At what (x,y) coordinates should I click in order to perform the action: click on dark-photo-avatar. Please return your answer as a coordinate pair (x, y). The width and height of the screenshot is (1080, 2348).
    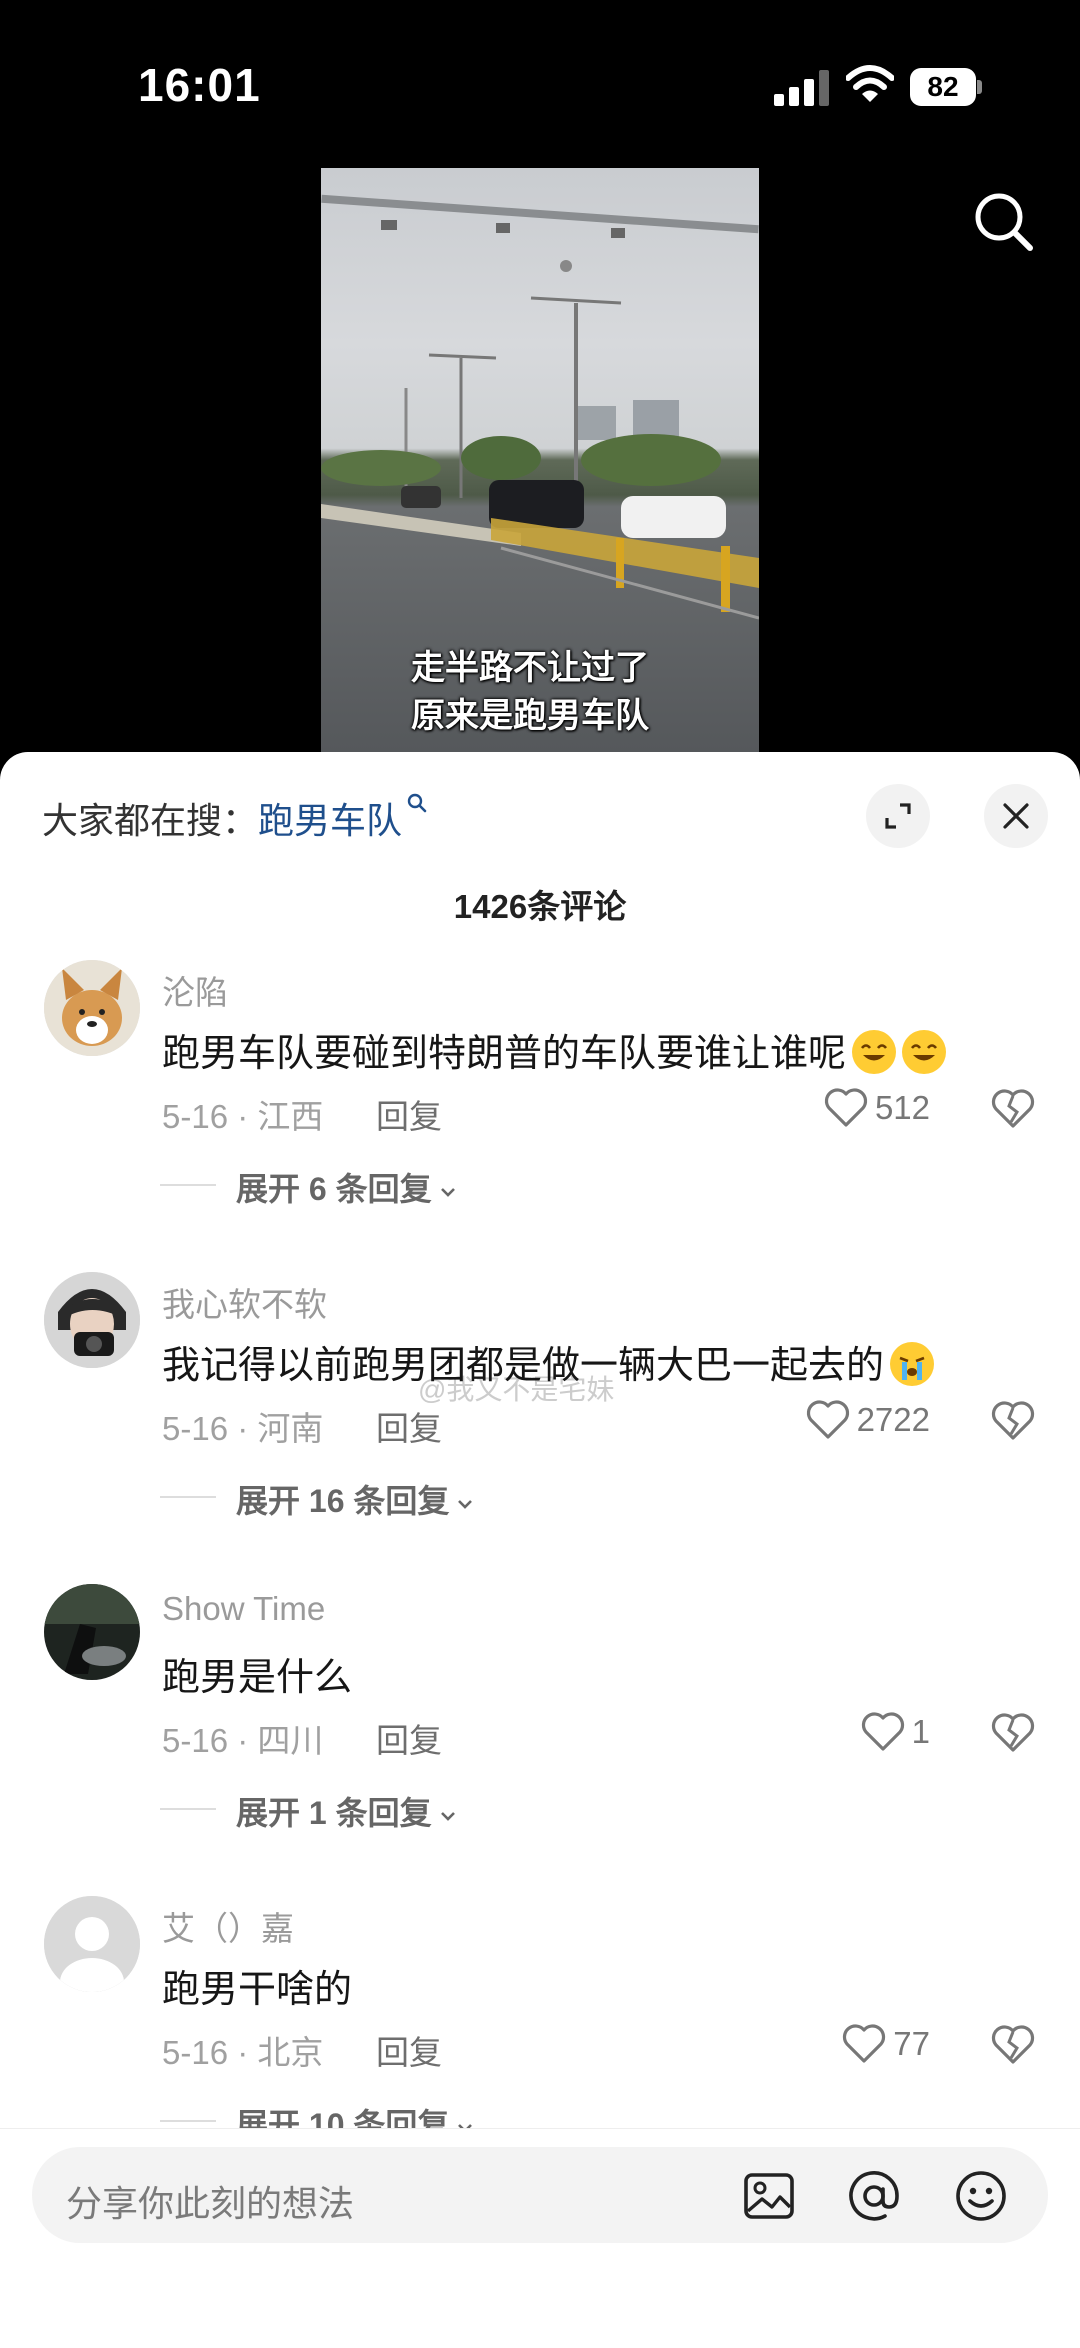
    Looking at the image, I should click on (92, 1632).